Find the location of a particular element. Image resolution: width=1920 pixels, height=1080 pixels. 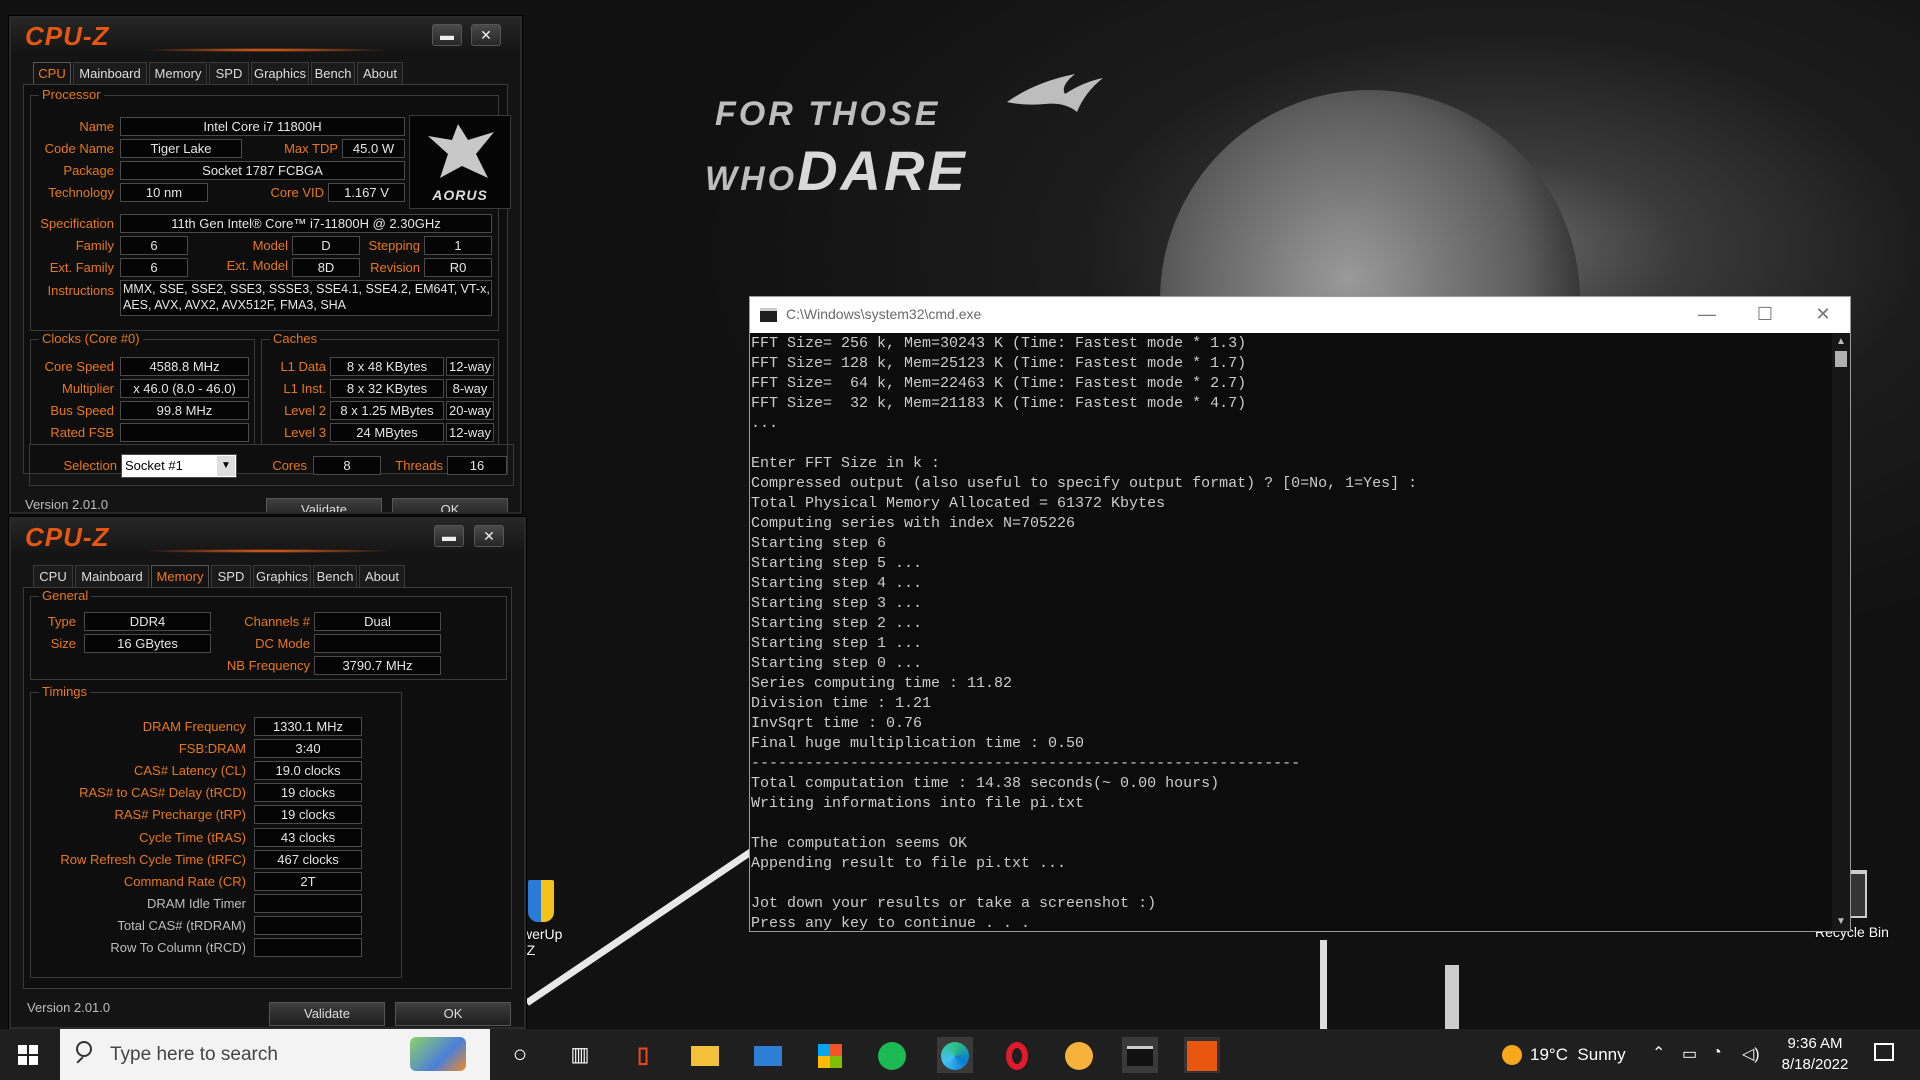

timing-label: DRAM Frequency is located at coordinates (194, 726).